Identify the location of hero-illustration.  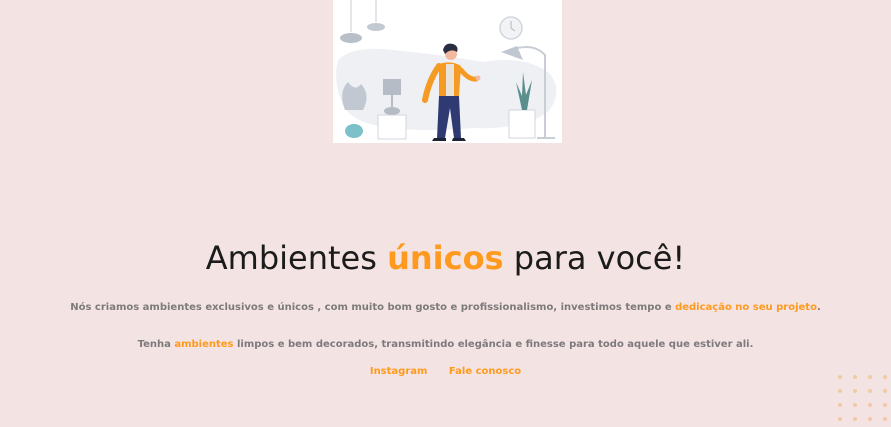
(447, 71).